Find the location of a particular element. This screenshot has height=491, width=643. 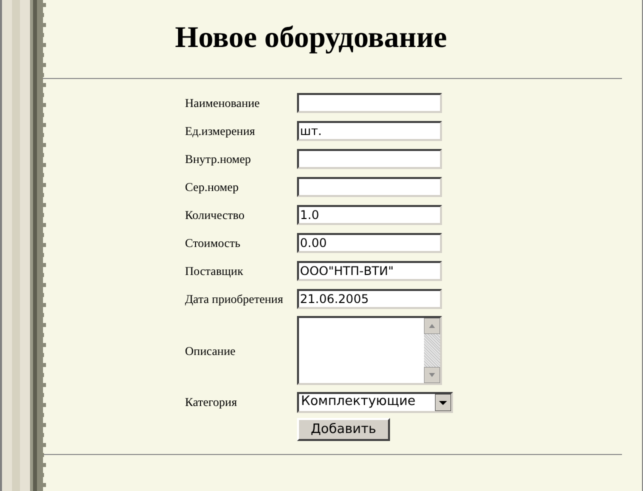

field-label: Сер.номер is located at coordinates (212, 187).